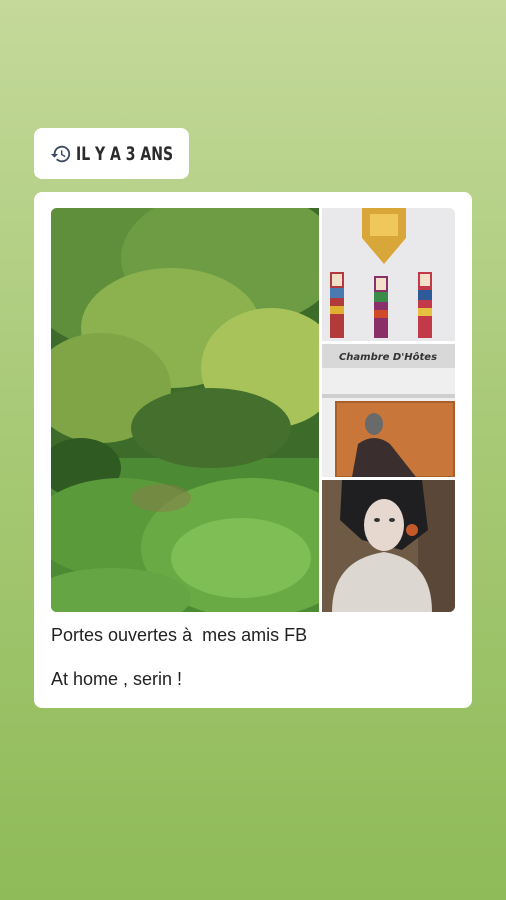 This screenshot has height=900, width=506. I want to click on post-caption-line-2: At home , serin !, so click(117, 679).